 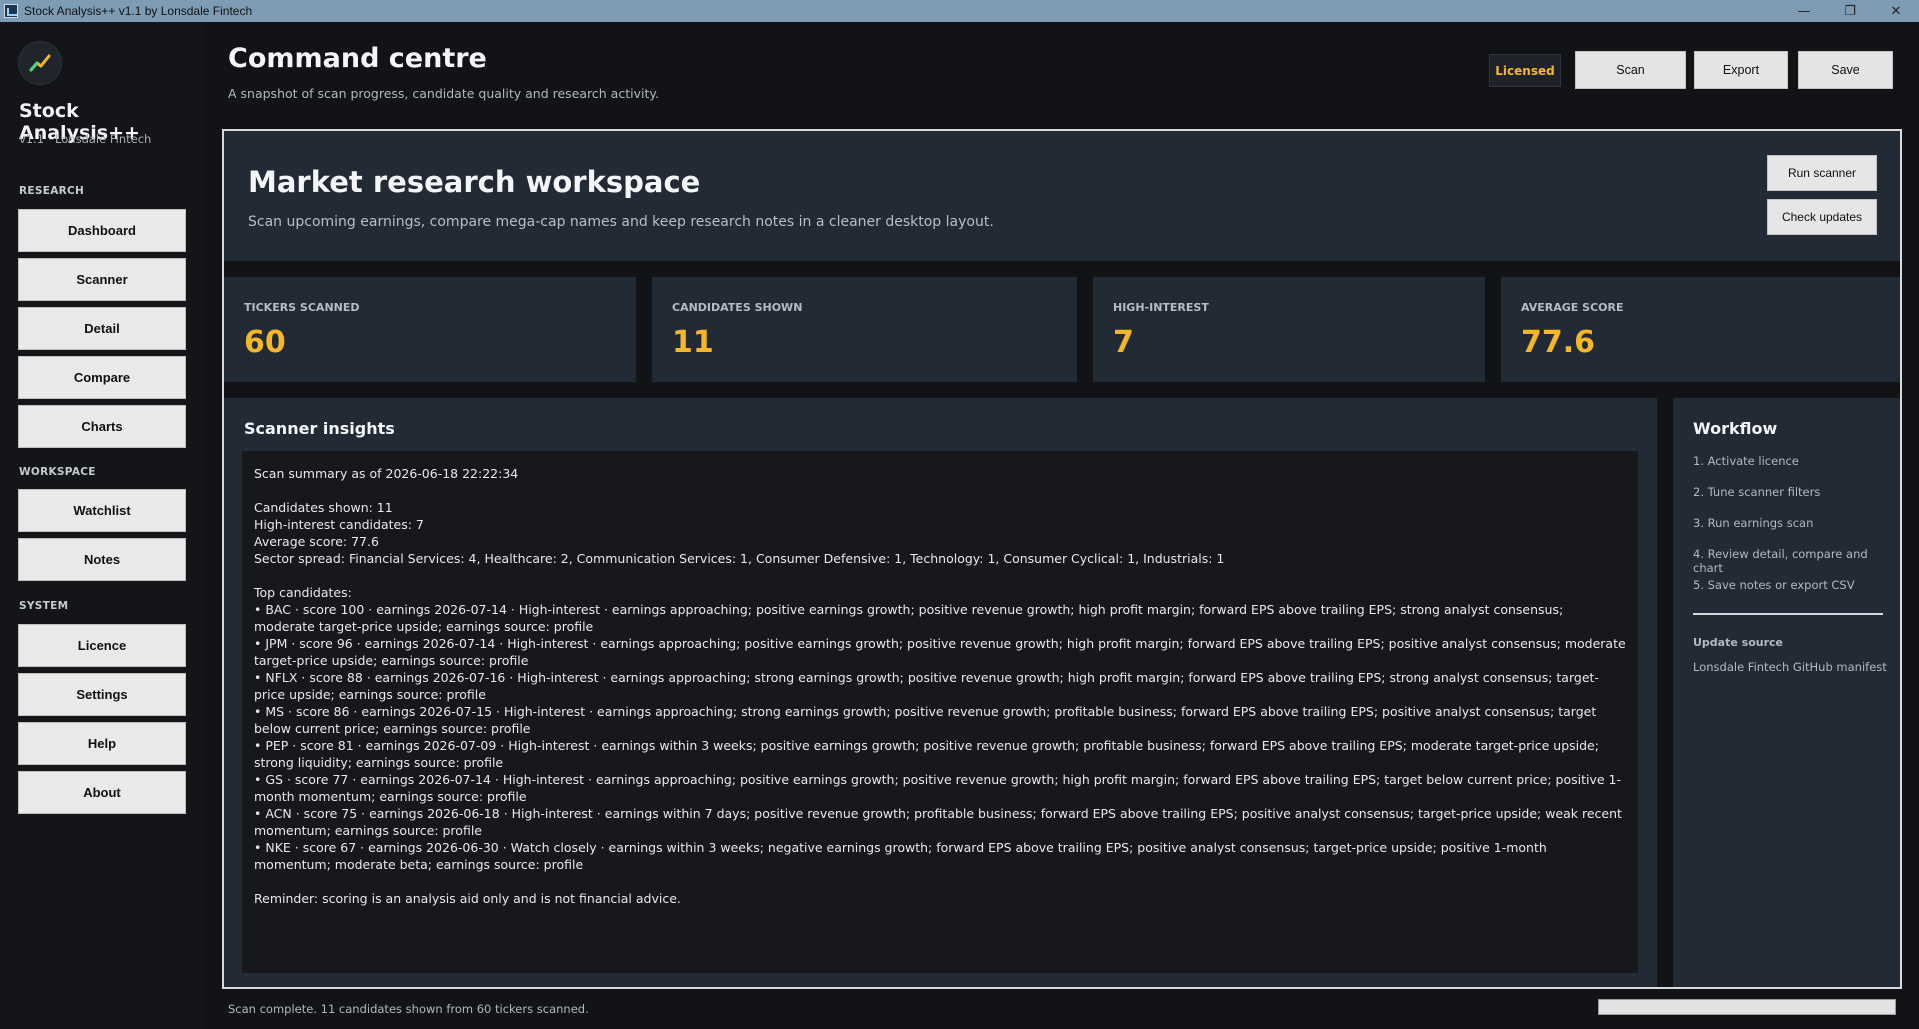 What do you see at coordinates (1700, 329) in the screenshot?
I see `stat-card-average-score: AVERAGE SCORE 77.6` at bounding box center [1700, 329].